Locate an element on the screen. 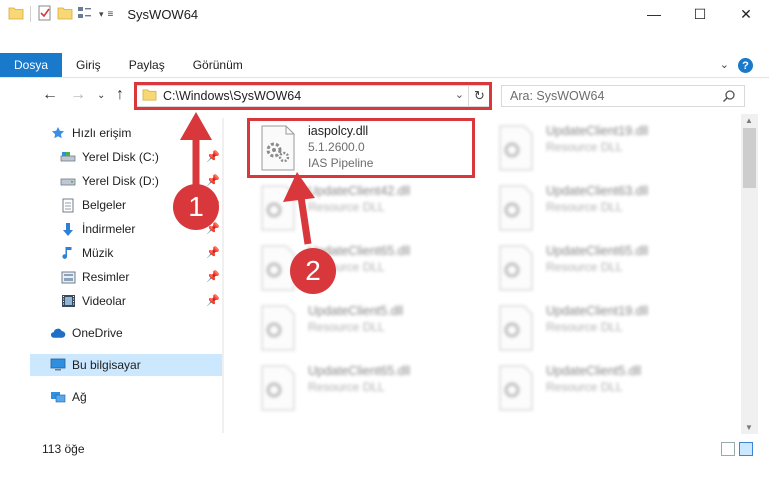 This screenshot has width=769, height=481. customize-qat-icon: ≡ is located at coordinates (111, 14).